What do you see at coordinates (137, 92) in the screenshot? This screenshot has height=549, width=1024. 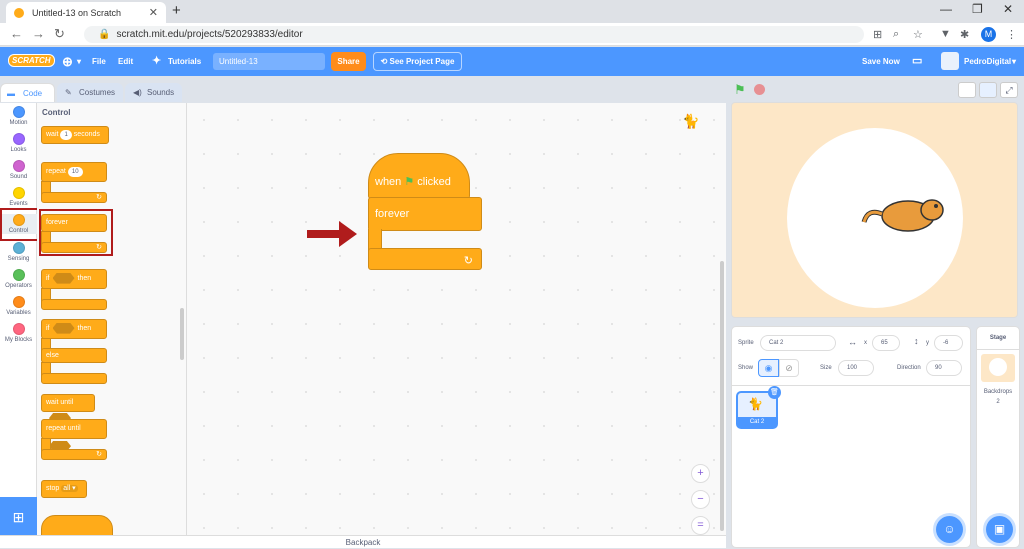 I see `speaker-icon: ◀)` at bounding box center [137, 92].